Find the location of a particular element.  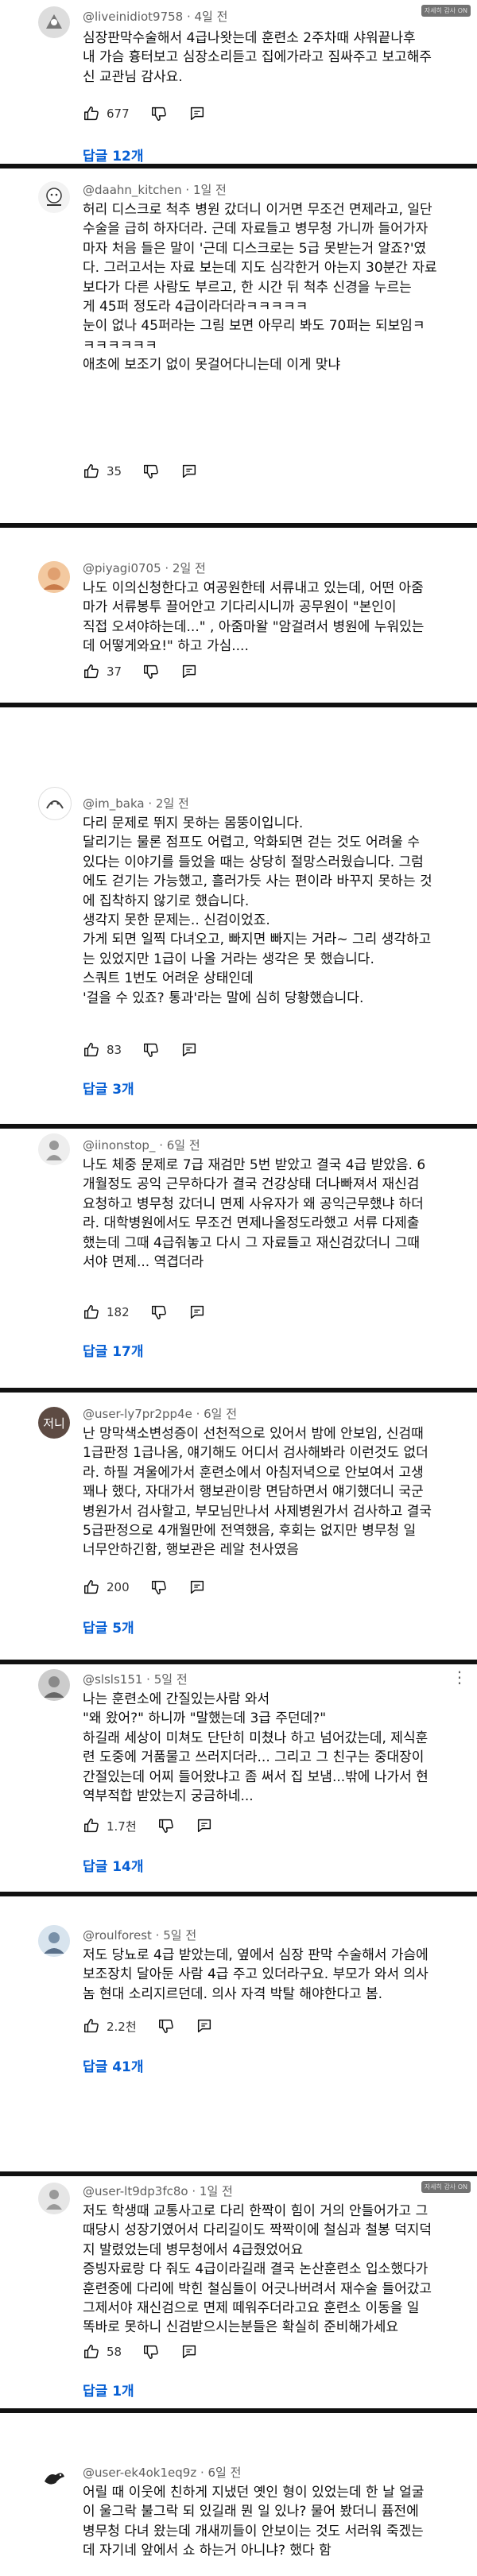

comment-actions: 58 is located at coordinates (202, 2352).